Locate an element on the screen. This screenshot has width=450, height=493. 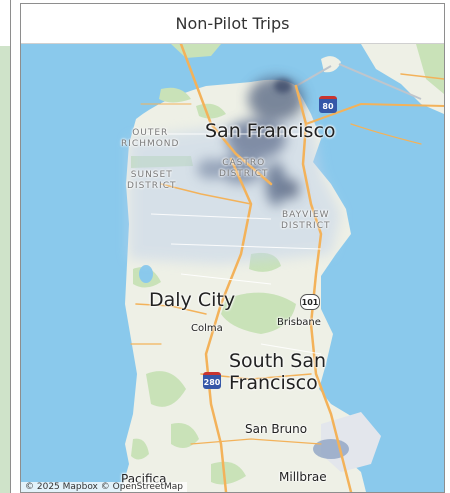
adjacent-map-edge is located at coordinates (5, 269).